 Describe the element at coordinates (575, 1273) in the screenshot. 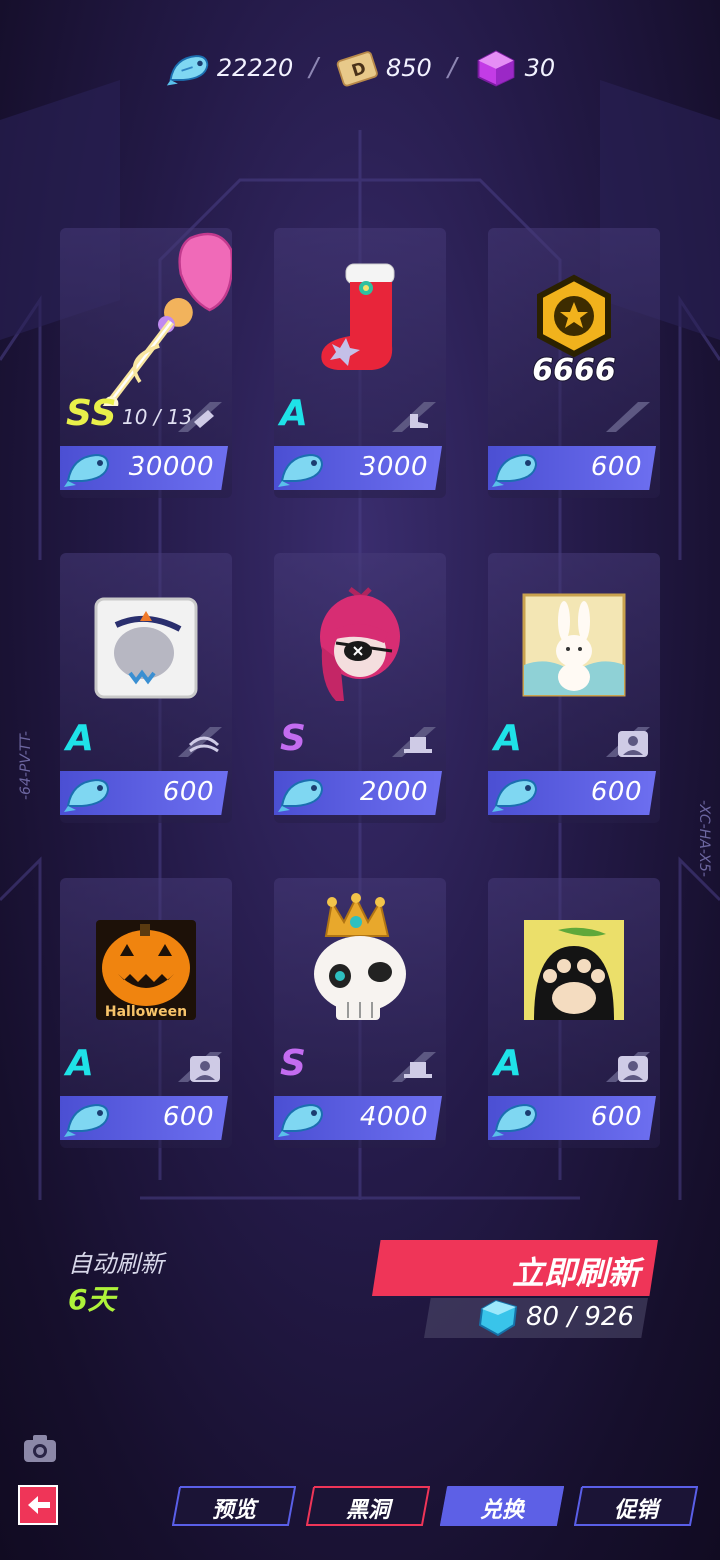

I see `refresh-now-label: 立即刷新` at that location.